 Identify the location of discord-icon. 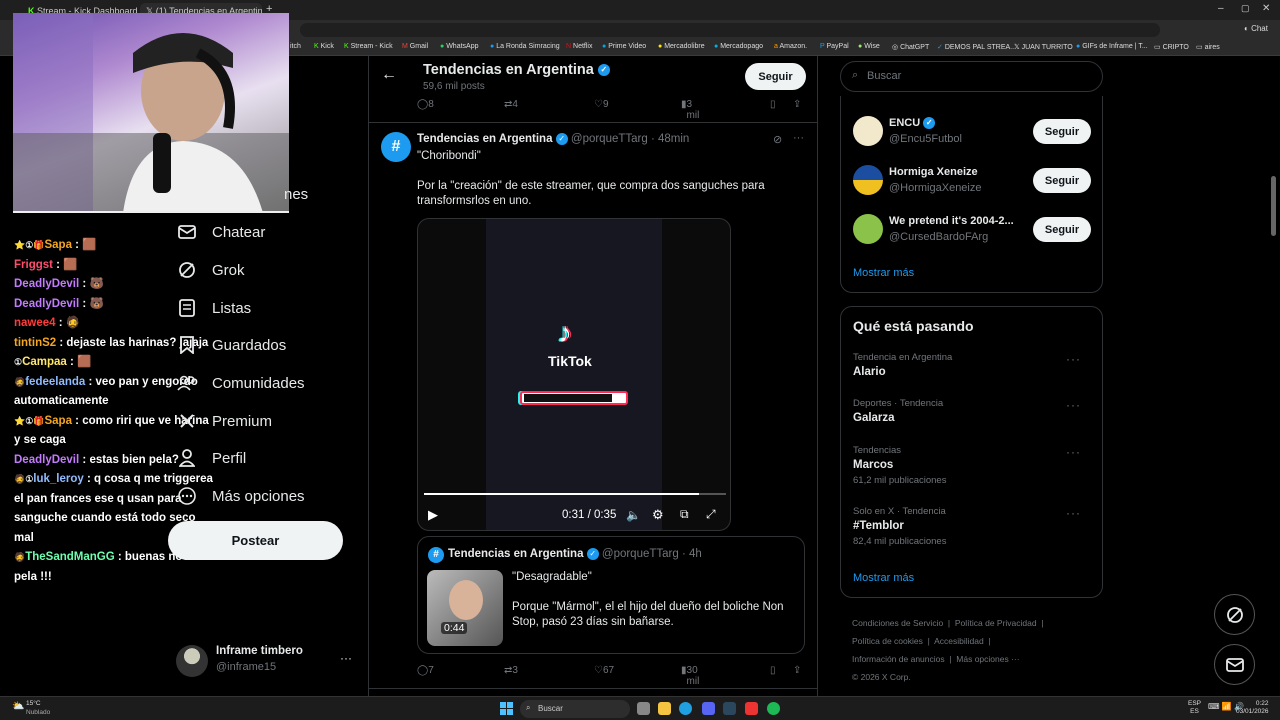
(708, 708).